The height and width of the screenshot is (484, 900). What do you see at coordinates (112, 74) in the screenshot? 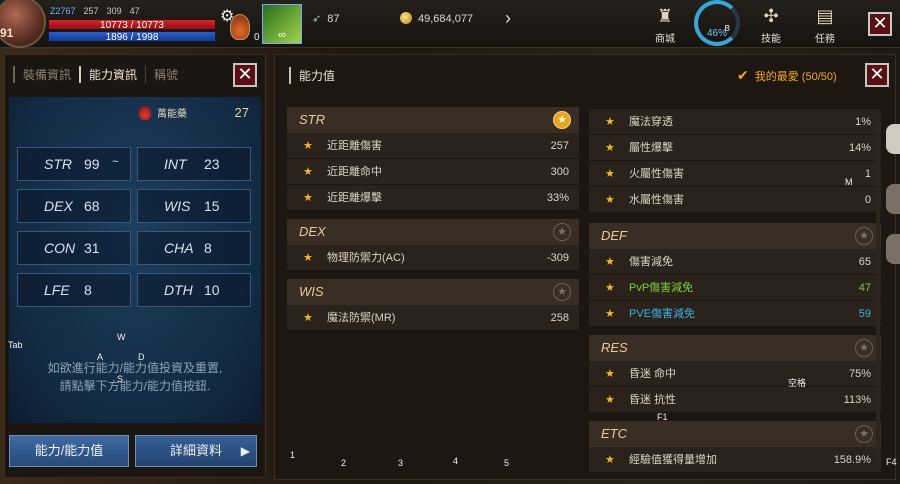
I see `tab-ability: 能力資訊` at bounding box center [112, 74].